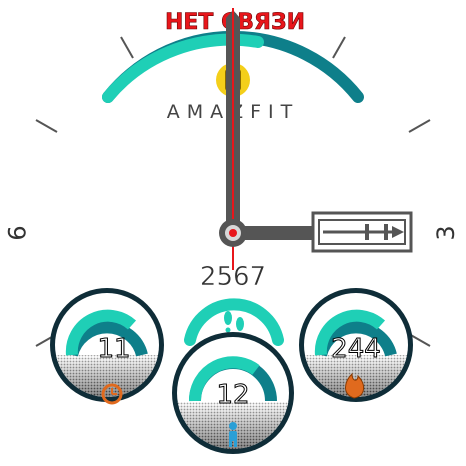 Image resolution: width=466 pixels, height=466 pixels. I want to click on dial-label-9: 9, so click(16, 232).